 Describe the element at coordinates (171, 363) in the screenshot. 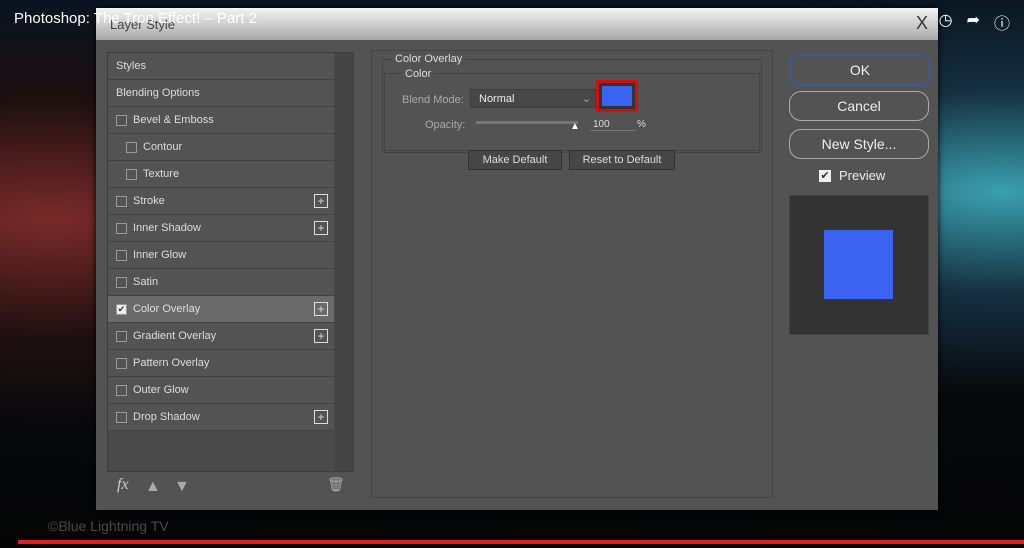

I see `style-item-label: Pattern Overlay` at that location.